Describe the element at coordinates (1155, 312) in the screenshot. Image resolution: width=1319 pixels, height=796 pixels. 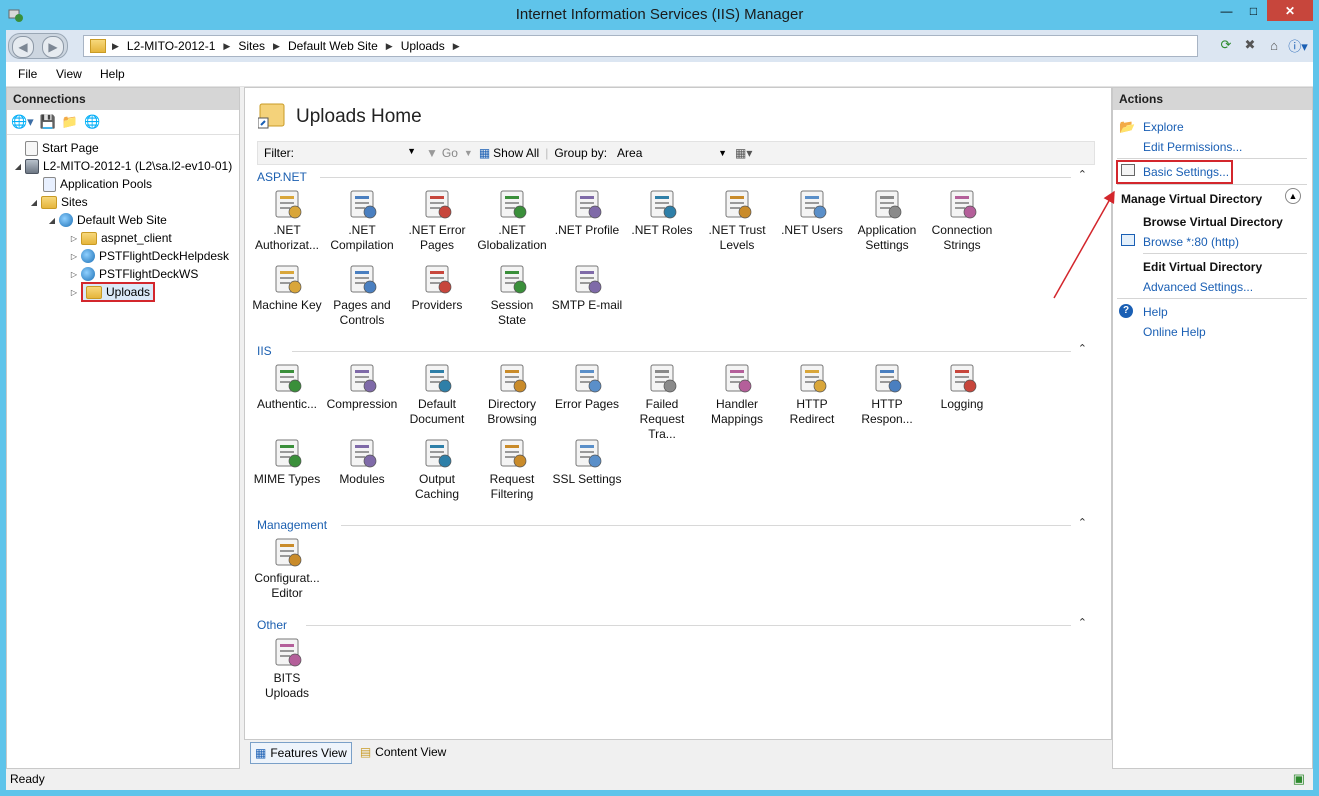
I see `help-link: Help` at that location.